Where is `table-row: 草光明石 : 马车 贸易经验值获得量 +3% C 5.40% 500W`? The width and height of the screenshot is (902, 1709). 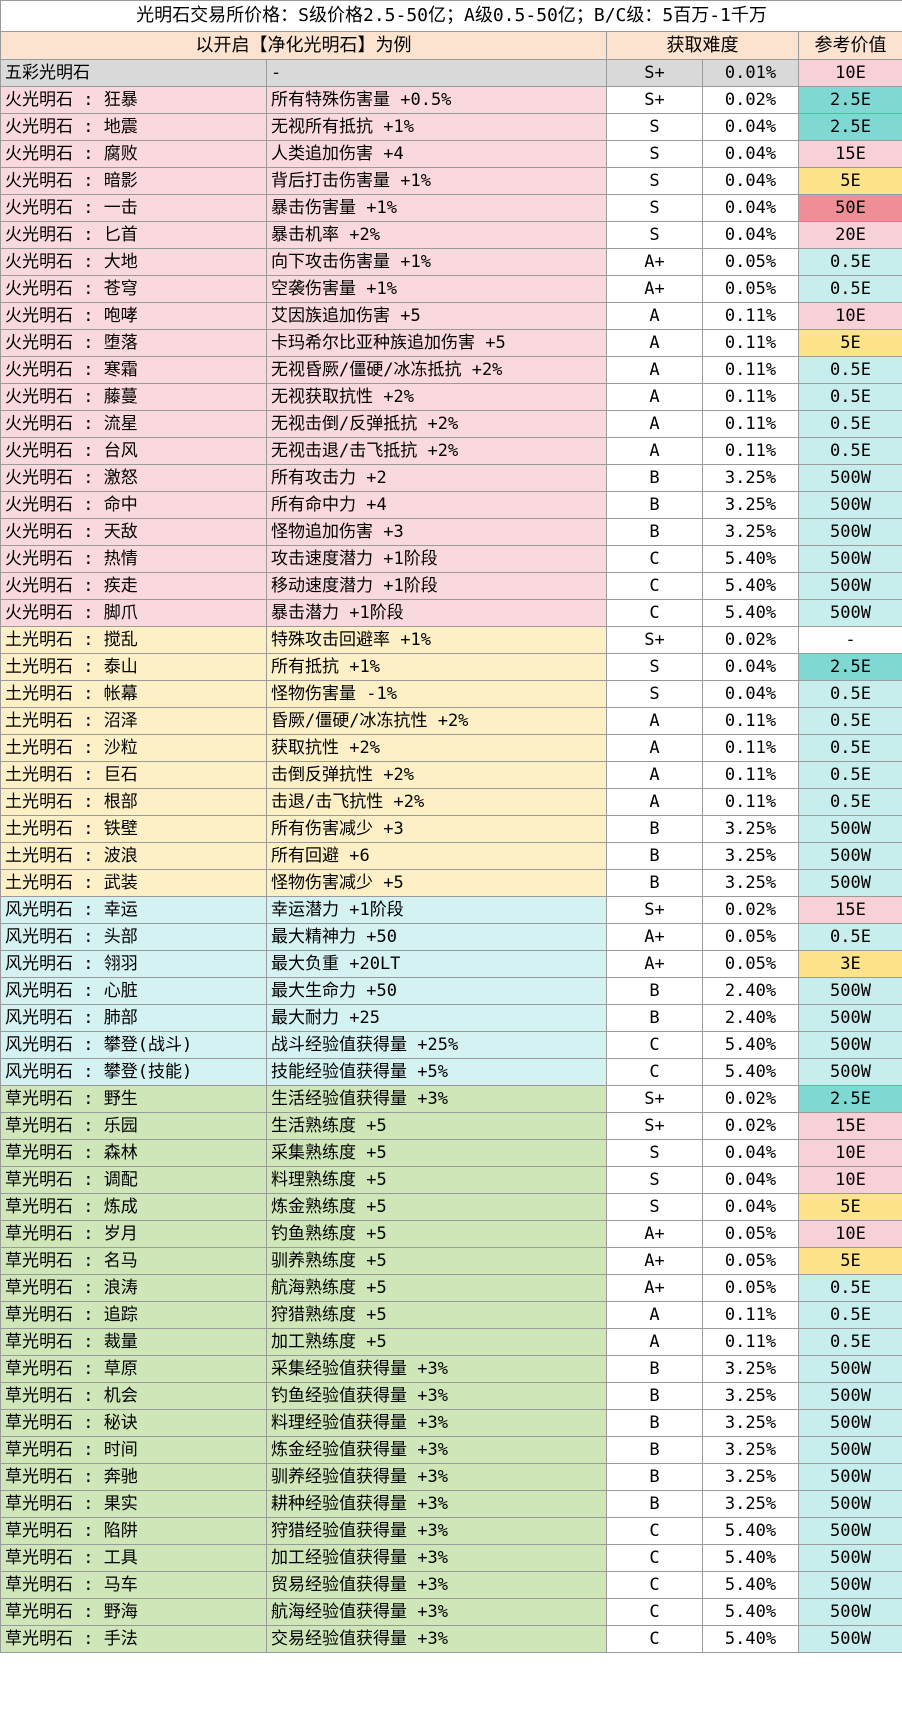 table-row: 草光明石 : 马车 贸易经验值获得量 +3% C 5.40% 500W is located at coordinates (451, 1585).